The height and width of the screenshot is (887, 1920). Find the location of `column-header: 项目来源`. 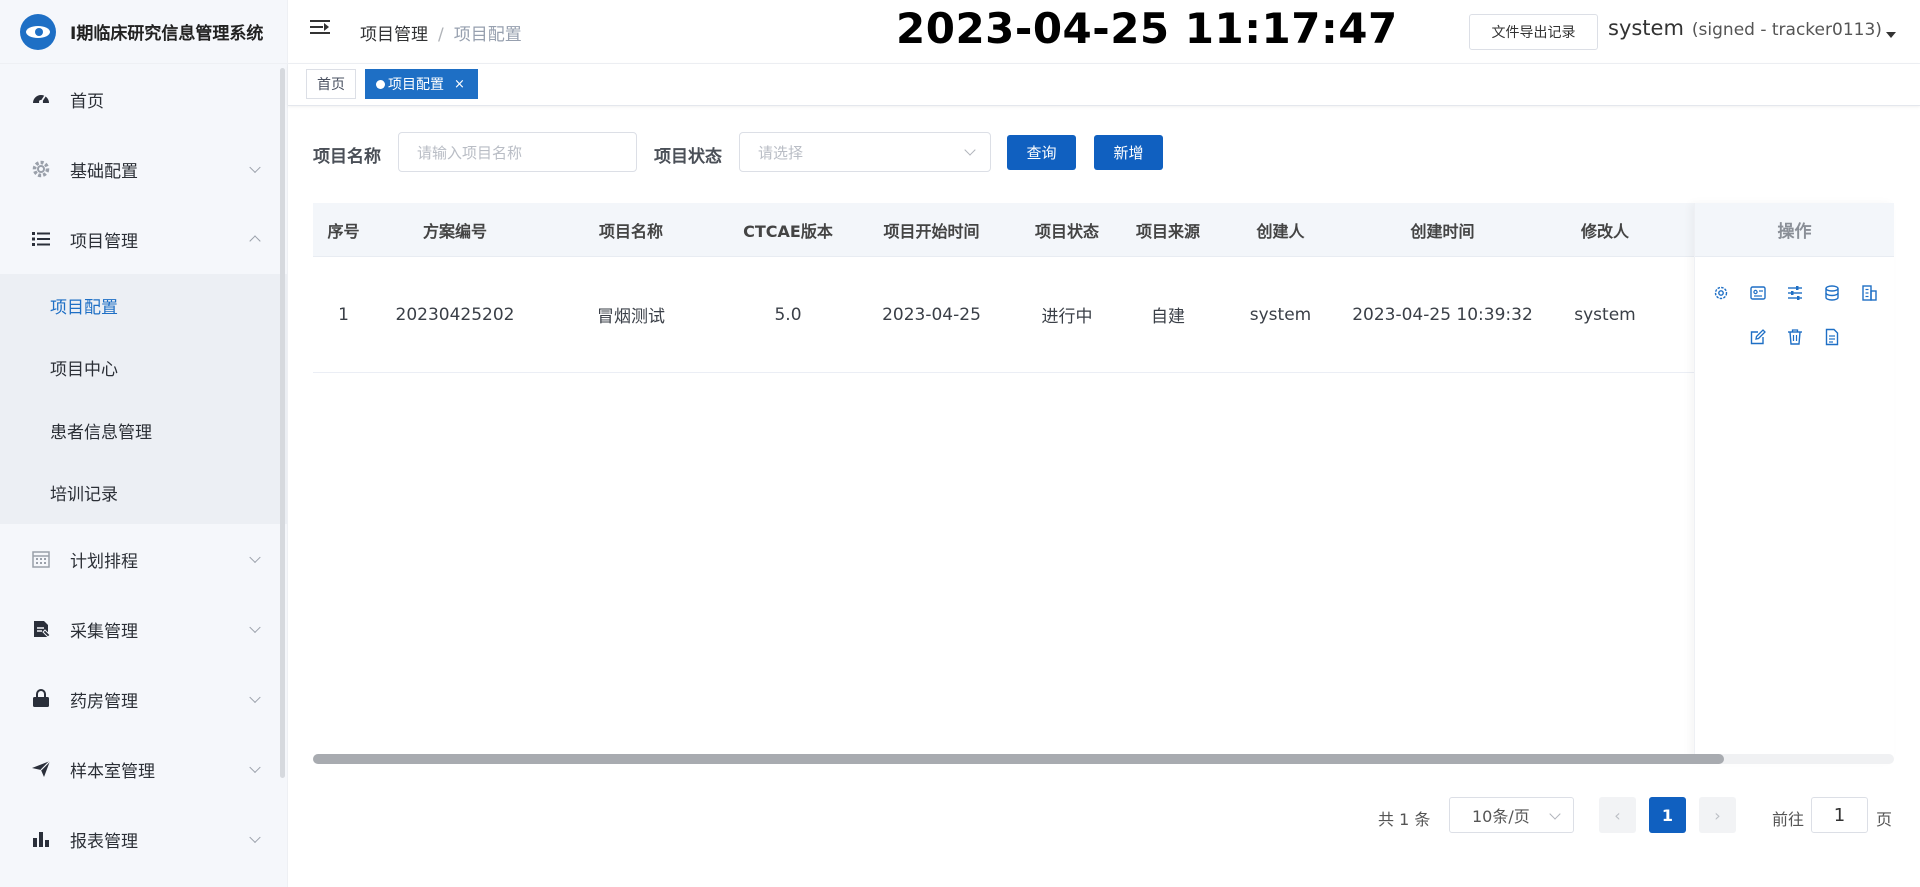

column-header: 项目来源 is located at coordinates (1167, 231).